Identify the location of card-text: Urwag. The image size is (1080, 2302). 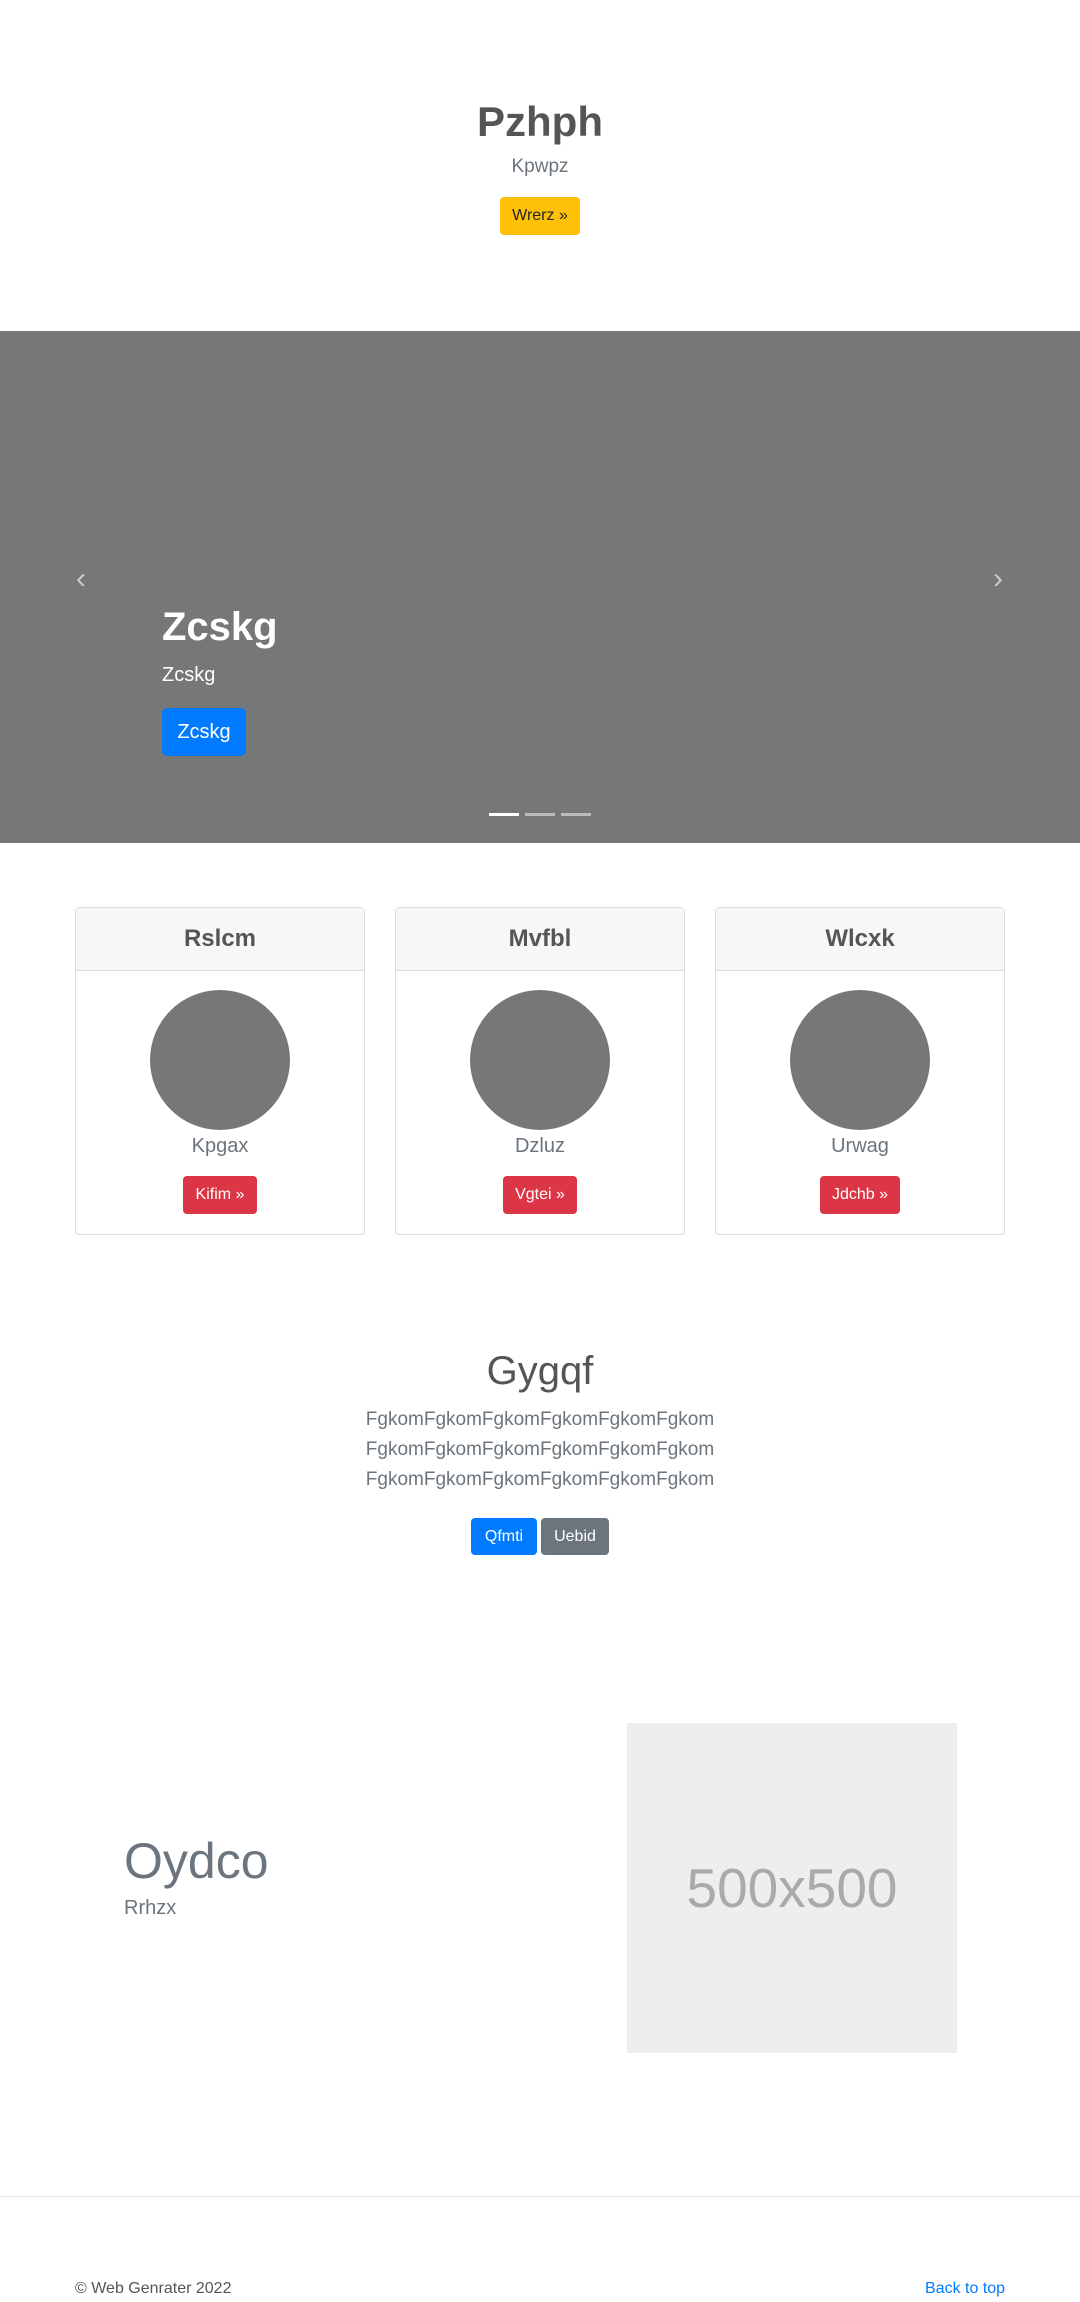
(860, 1146).